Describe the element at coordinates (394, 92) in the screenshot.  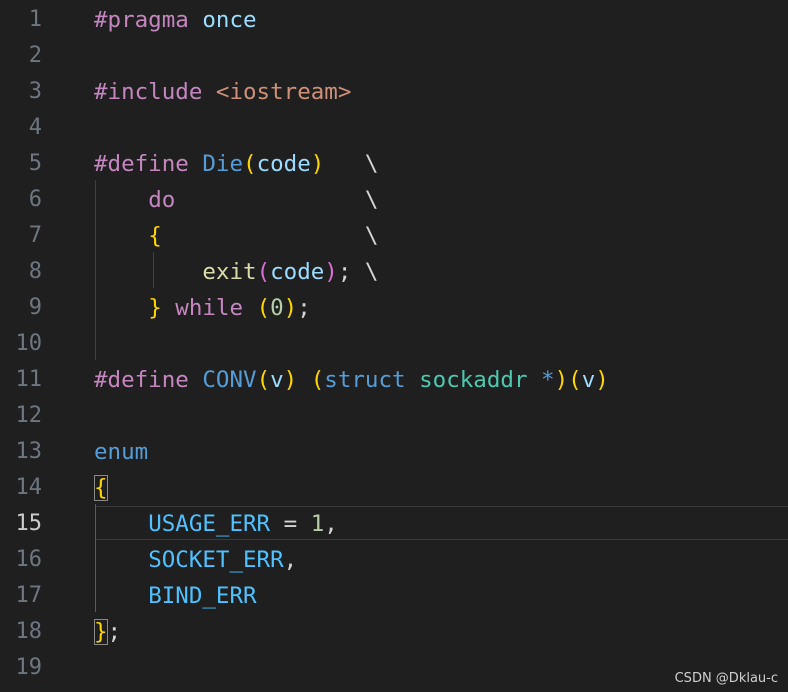
I see `code-line: 3 #include <iostream>` at that location.